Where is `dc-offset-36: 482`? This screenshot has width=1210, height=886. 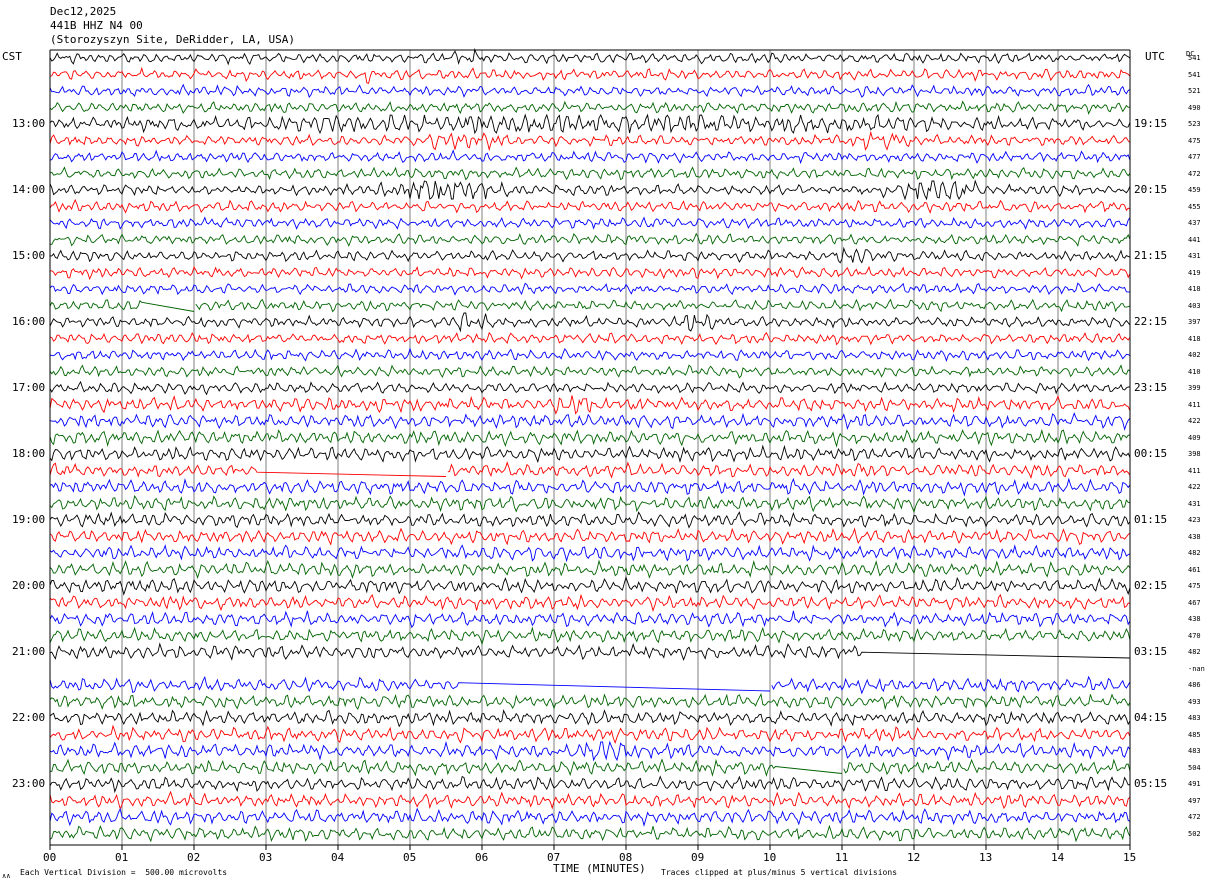 dc-offset-36: 482 is located at coordinates (1194, 652).